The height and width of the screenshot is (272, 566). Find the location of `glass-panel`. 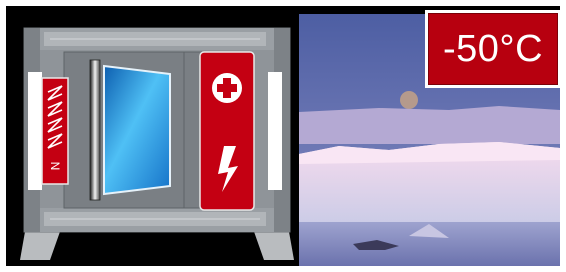

glass-panel is located at coordinates (137, 130).